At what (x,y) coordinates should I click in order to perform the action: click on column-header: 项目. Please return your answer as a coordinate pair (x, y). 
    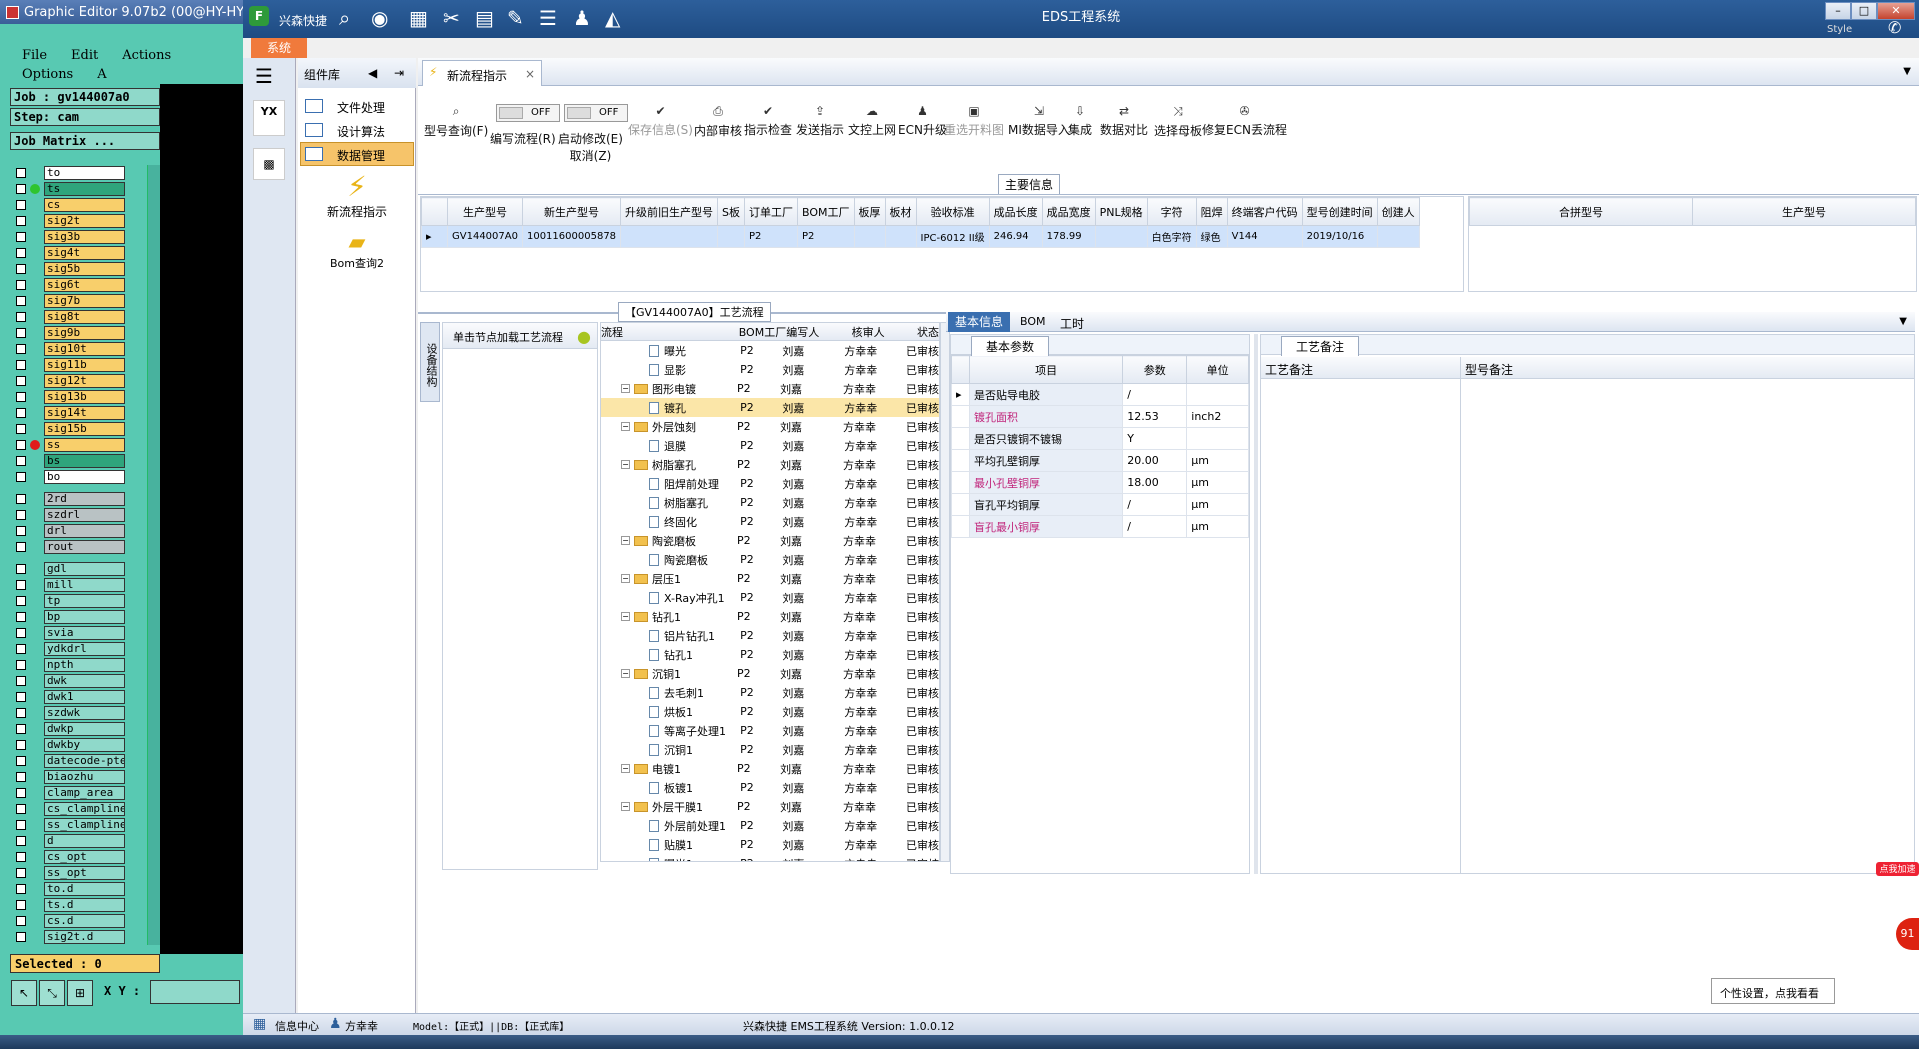
    Looking at the image, I should click on (1046, 369).